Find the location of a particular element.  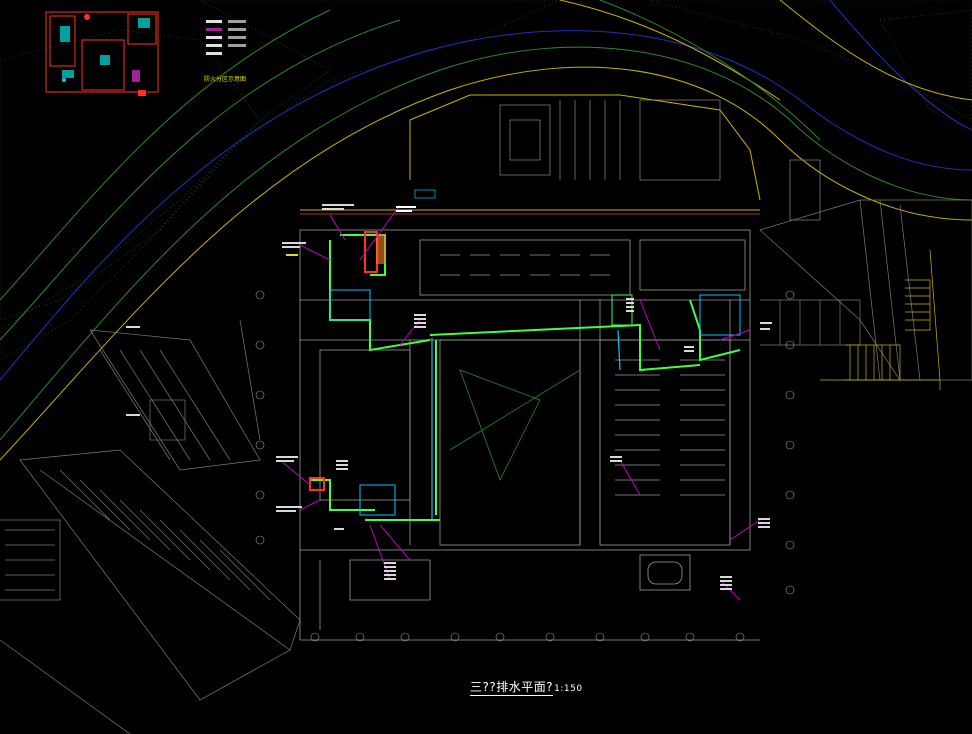

drawing-scale: 1:150 is located at coordinates (568, 689).